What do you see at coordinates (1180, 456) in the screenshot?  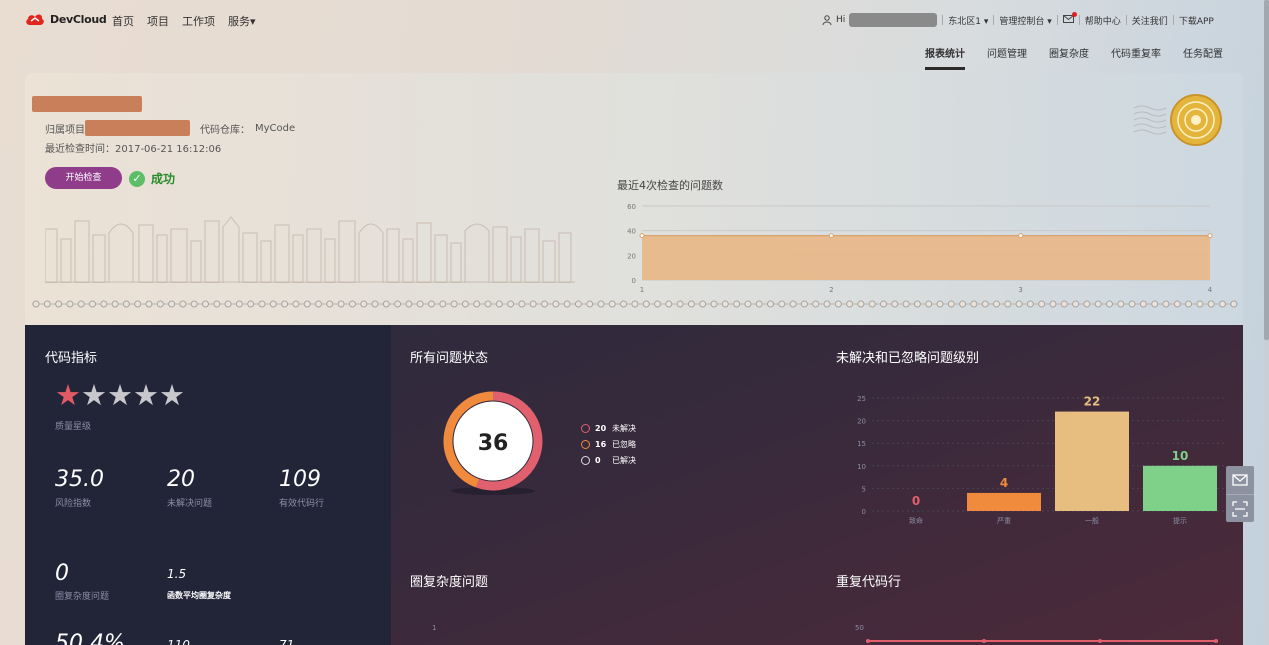 I see `bar-value-label: 10` at bounding box center [1180, 456].